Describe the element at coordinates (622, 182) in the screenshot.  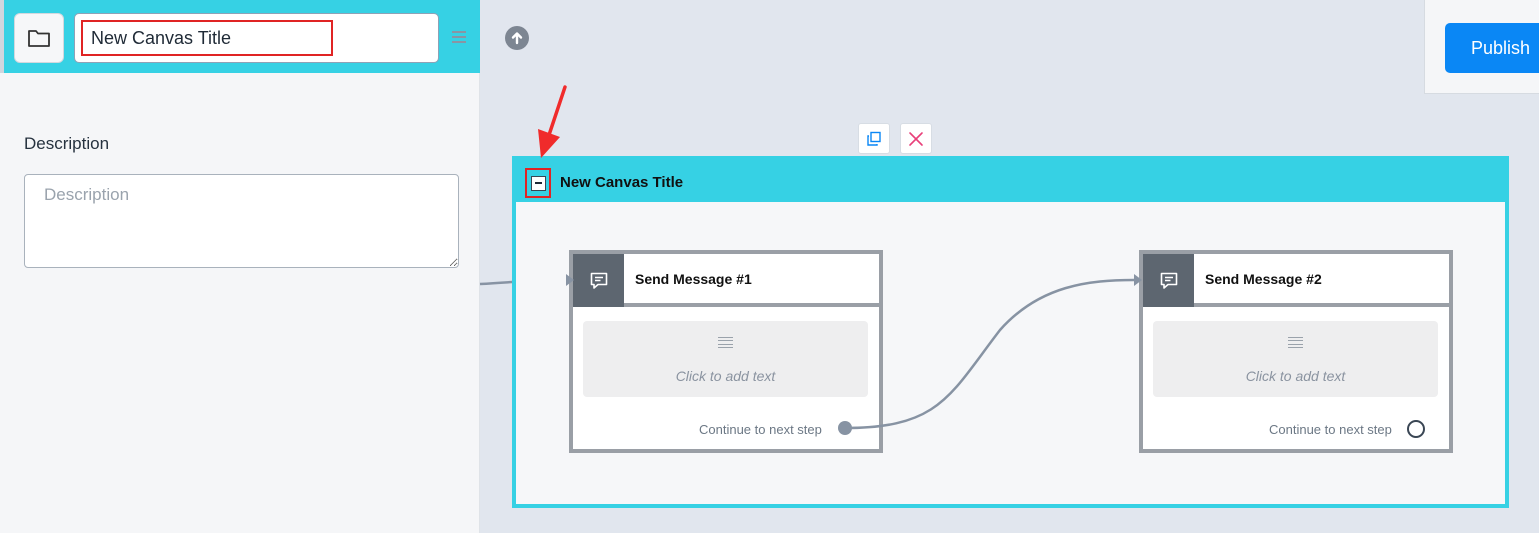
I see `group-title: New Canvas Title` at that location.